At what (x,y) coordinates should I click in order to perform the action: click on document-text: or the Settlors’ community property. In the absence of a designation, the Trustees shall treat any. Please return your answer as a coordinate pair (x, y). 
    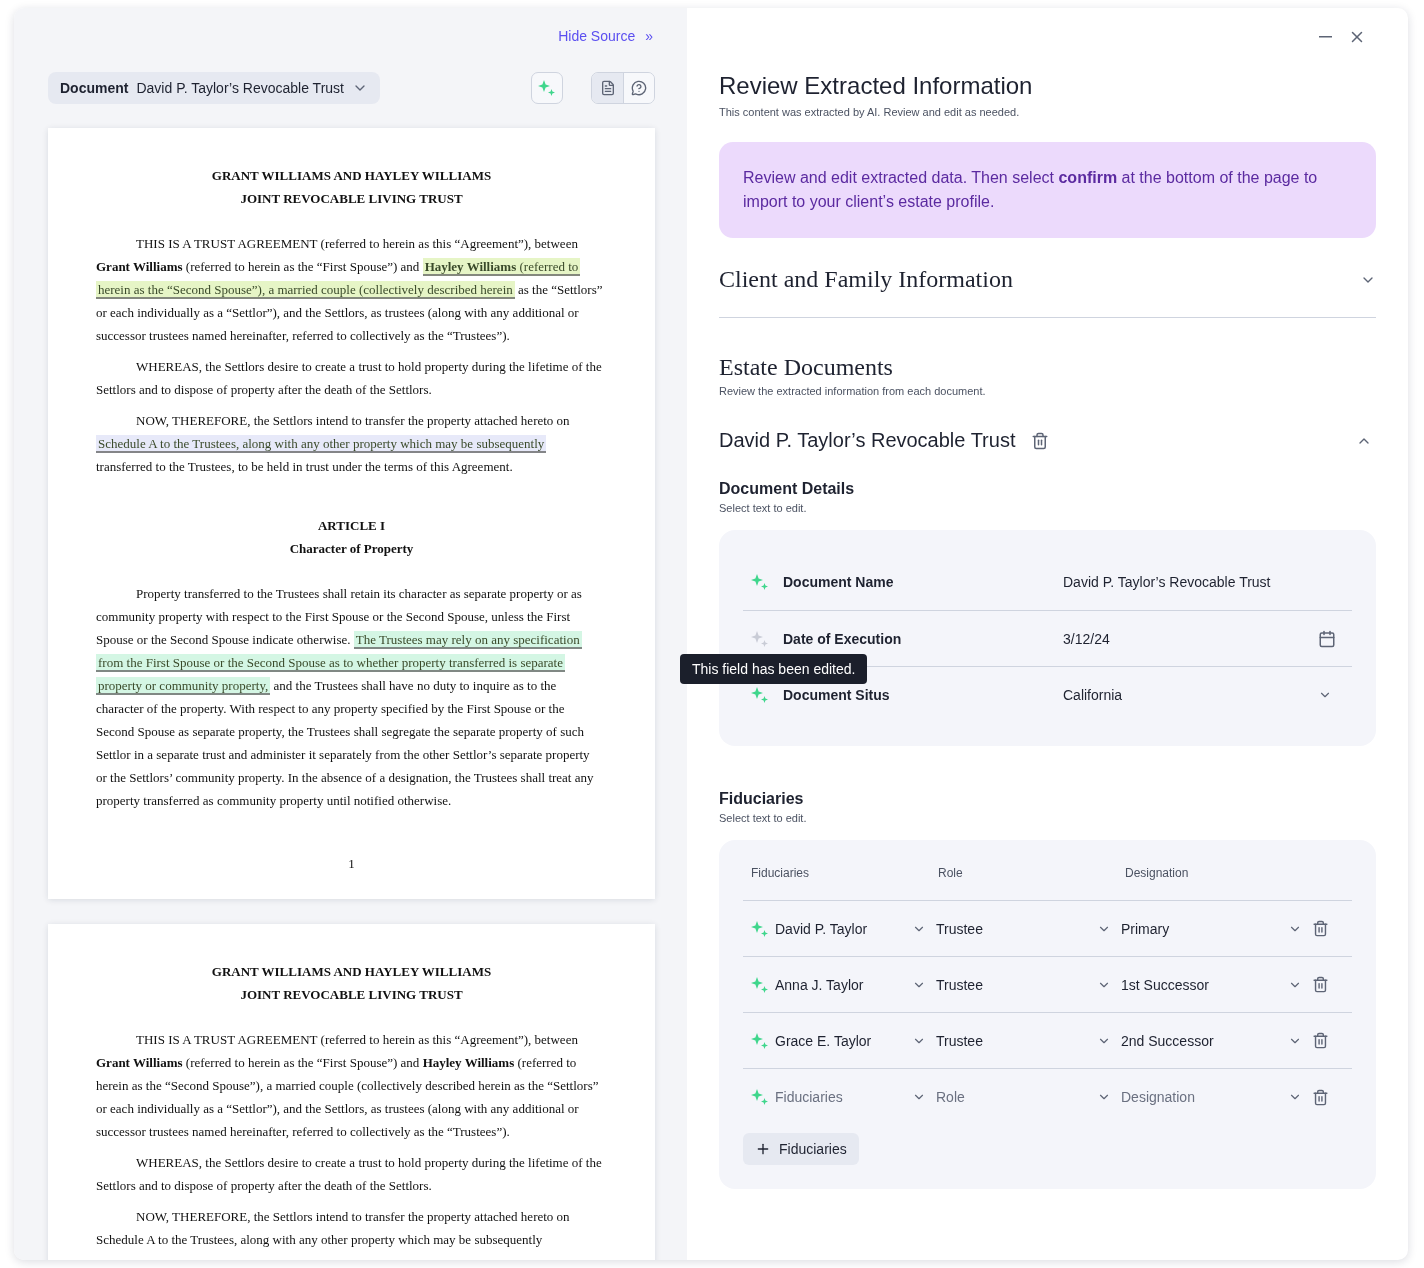
    Looking at the image, I should click on (345, 777).